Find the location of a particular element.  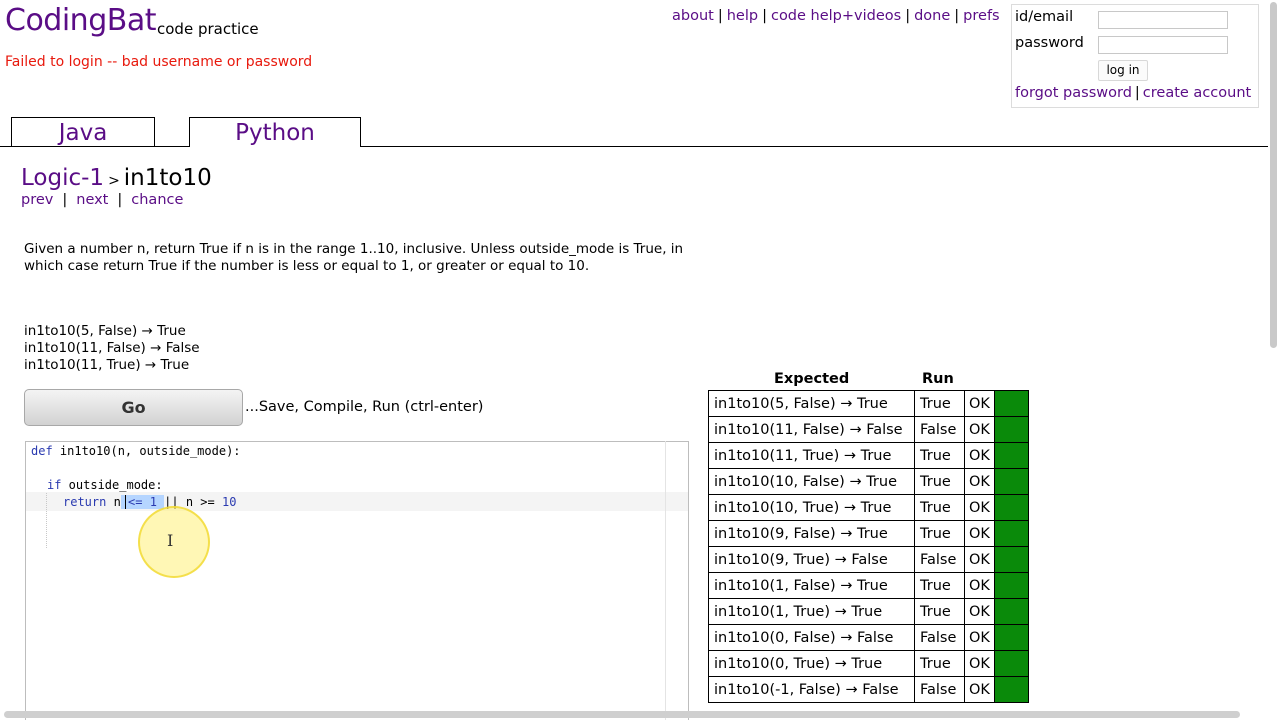

id-email-input is located at coordinates (1163, 20).